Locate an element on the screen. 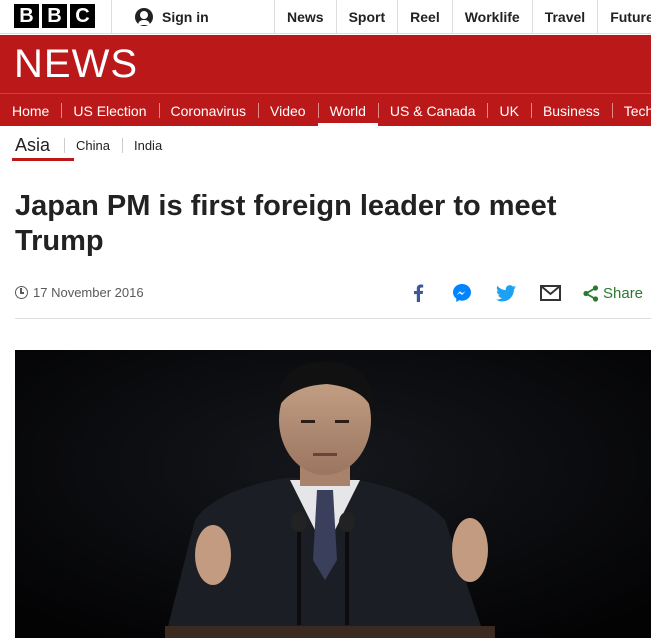 The width and height of the screenshot is (651, 638). section-nav-uk: UK is located at coordinates (508, 110).